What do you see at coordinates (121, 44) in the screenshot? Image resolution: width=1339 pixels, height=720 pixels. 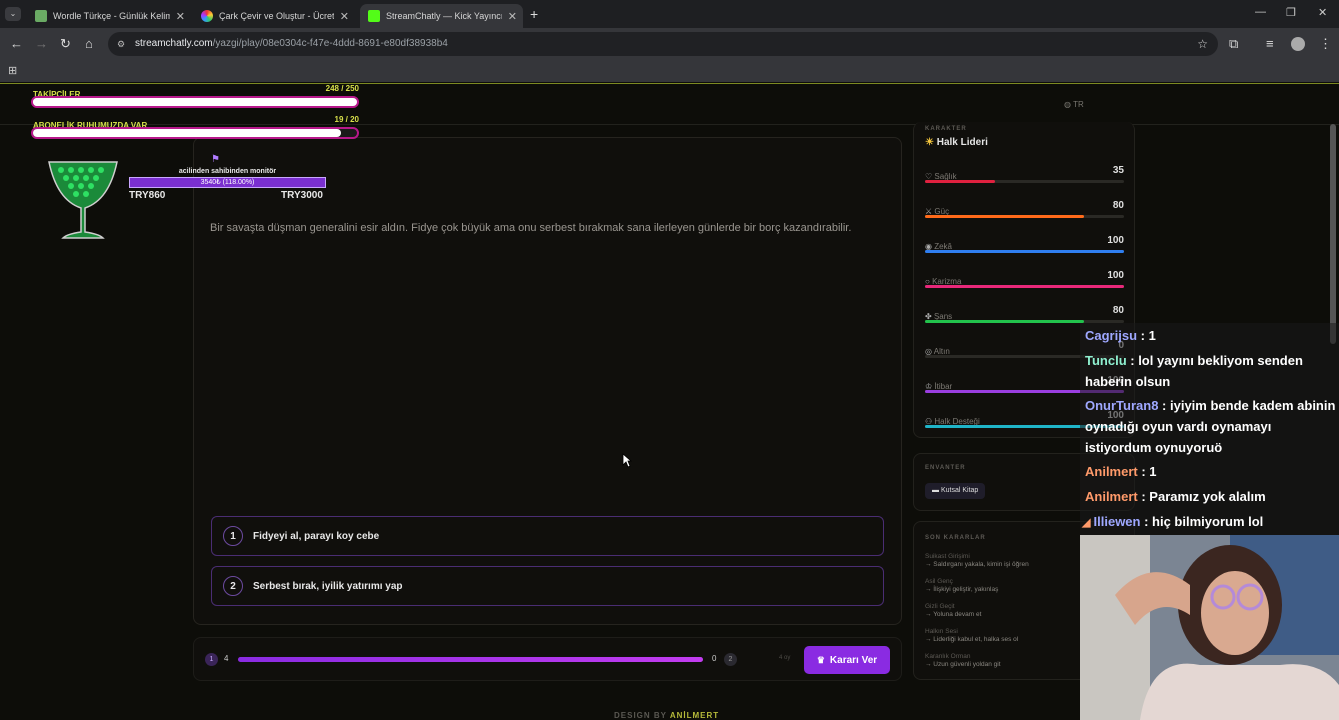 I see `site-info-icon: ⚙` at bounding box center [121, 44].